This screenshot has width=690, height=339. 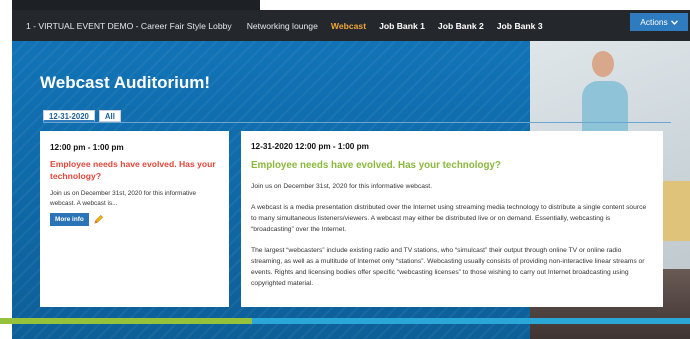 I want to click on event-time: 12:00 pm - 1:00 pm, so click(x=87, y=147).